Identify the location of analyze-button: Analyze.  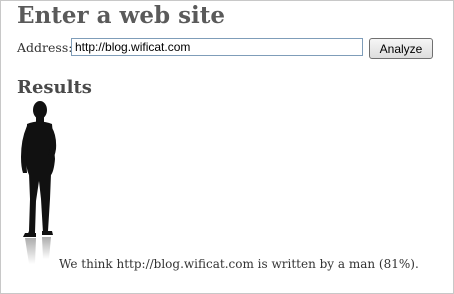
(401, 48).